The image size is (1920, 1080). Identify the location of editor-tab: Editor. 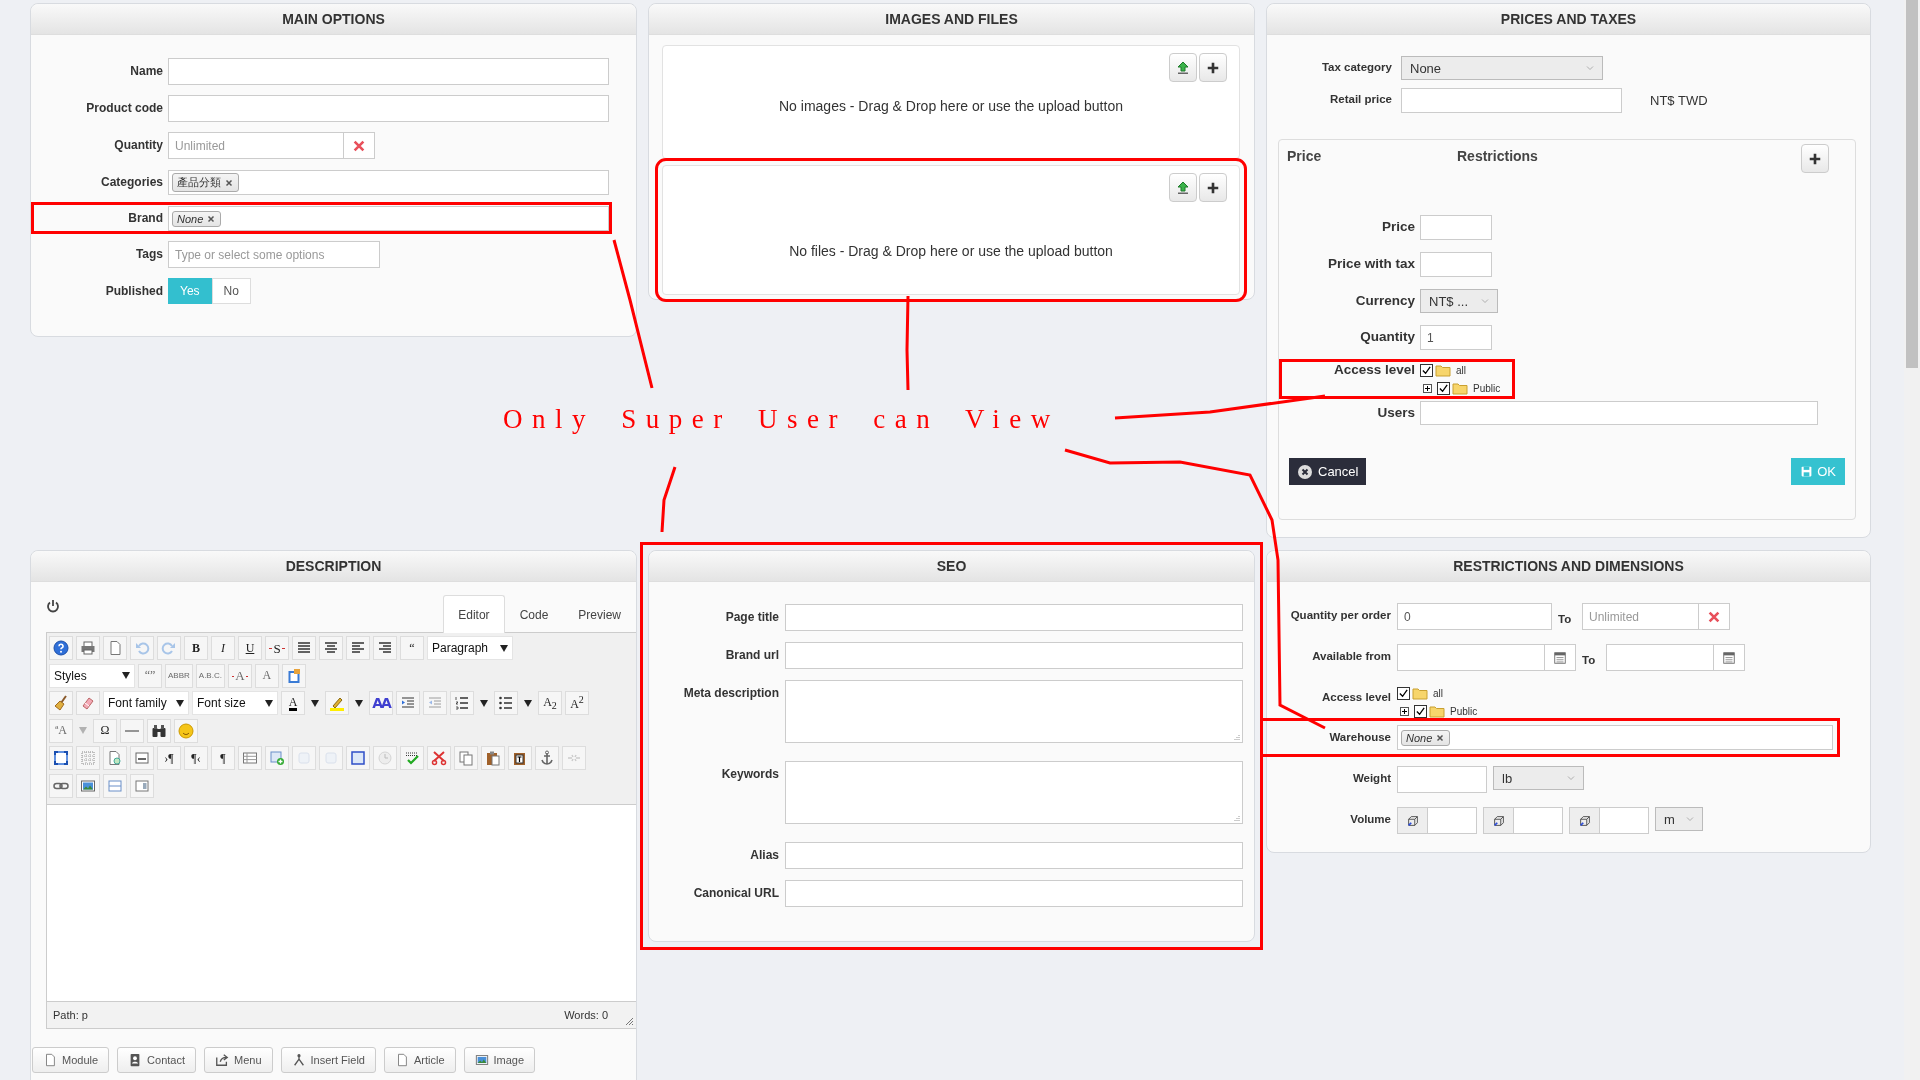
(474, 614).